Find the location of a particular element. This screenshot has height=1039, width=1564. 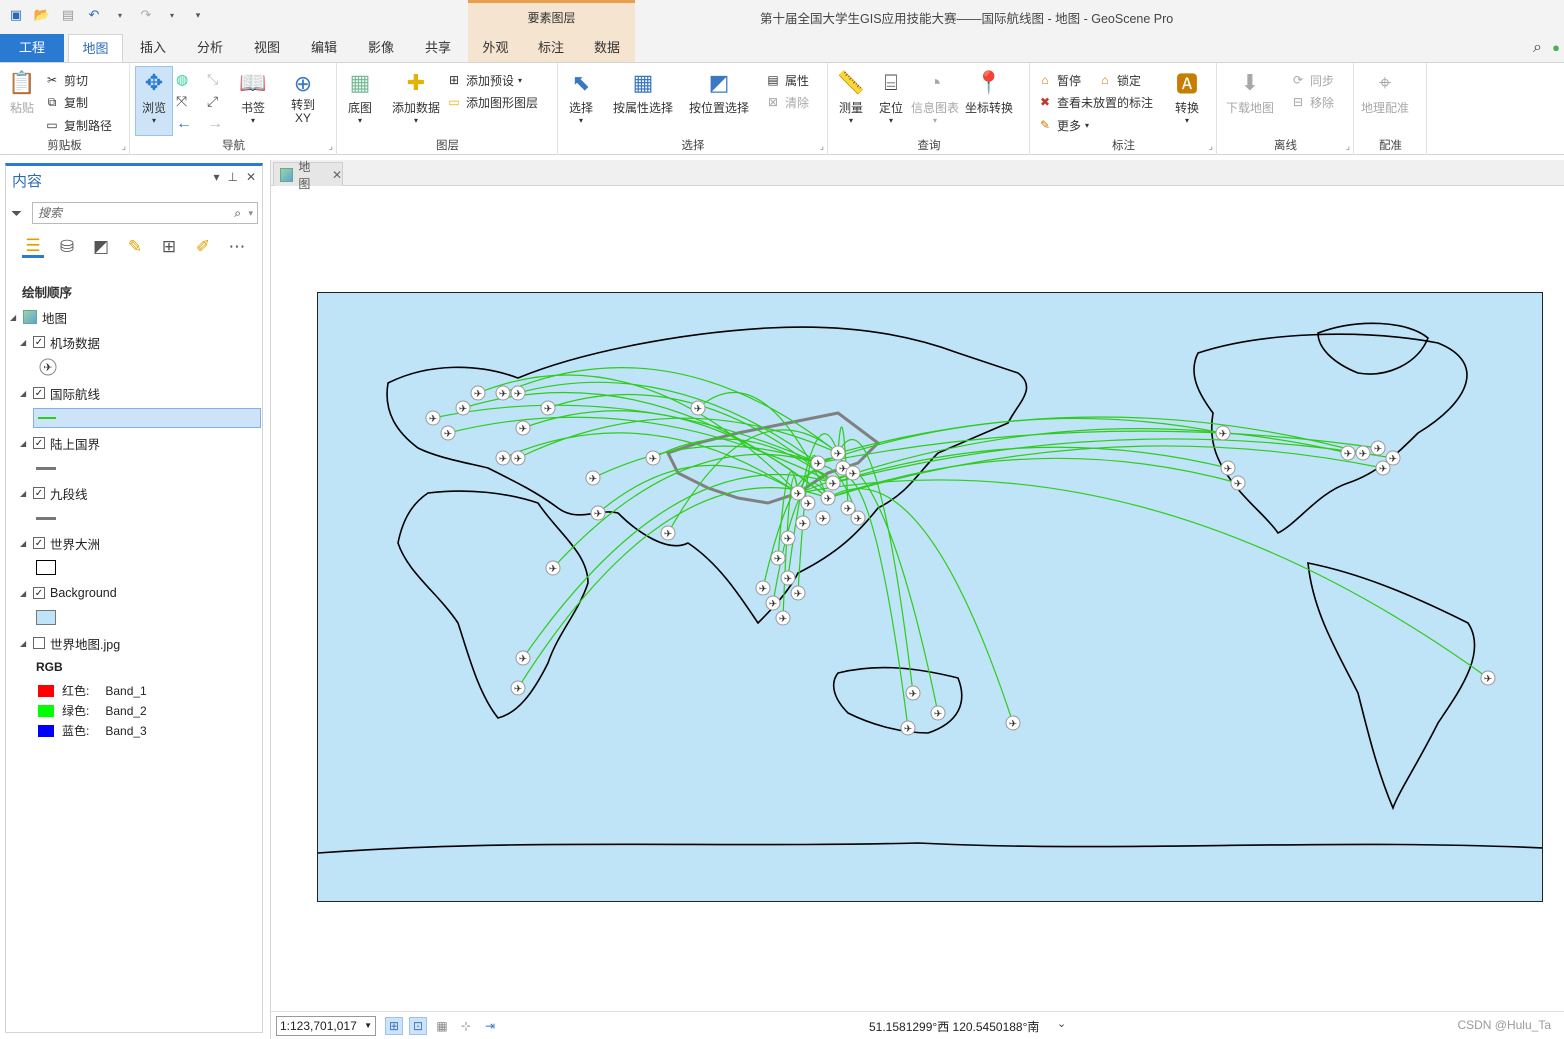

tab-data: 数据 is located at coordinates (607, 48).